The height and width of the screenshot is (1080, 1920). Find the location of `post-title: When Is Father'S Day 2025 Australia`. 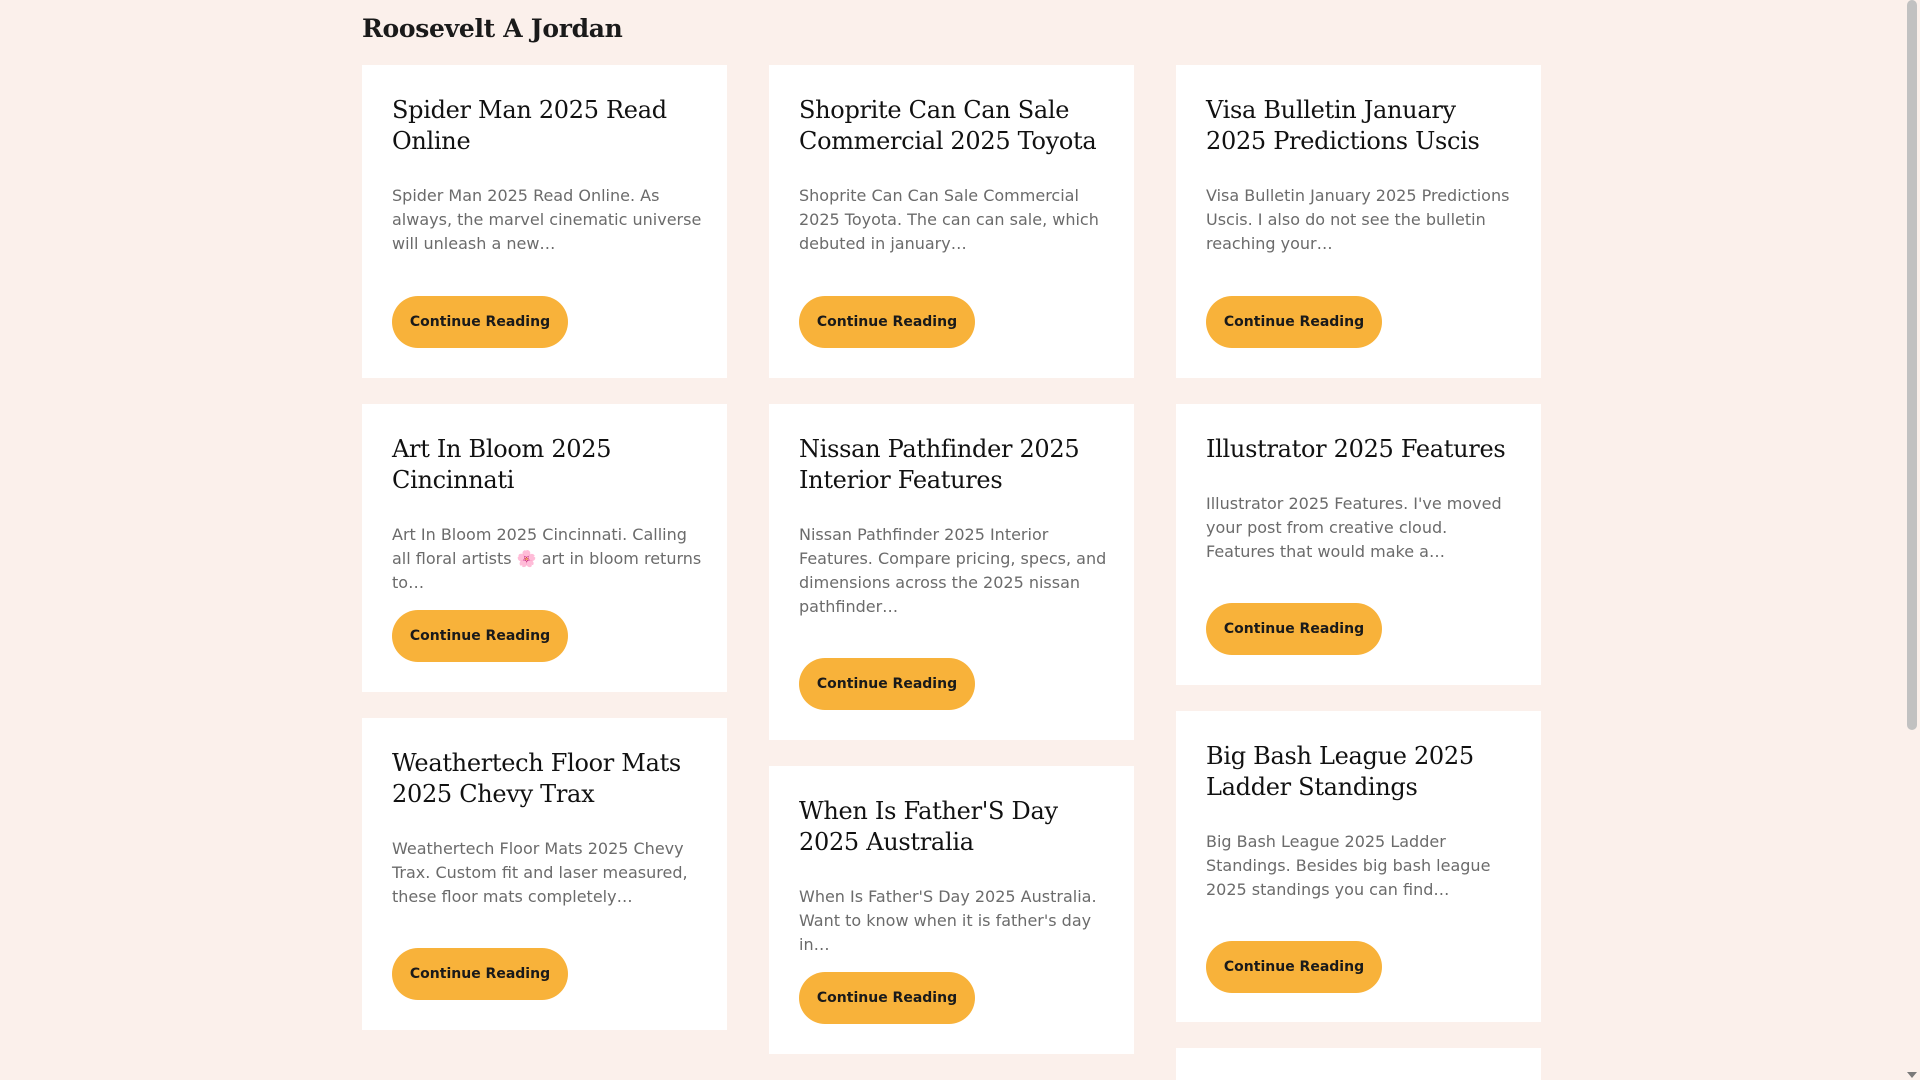

post-title: When Is Father'S Day 2025 Australia is located at coordinates (951, 827).